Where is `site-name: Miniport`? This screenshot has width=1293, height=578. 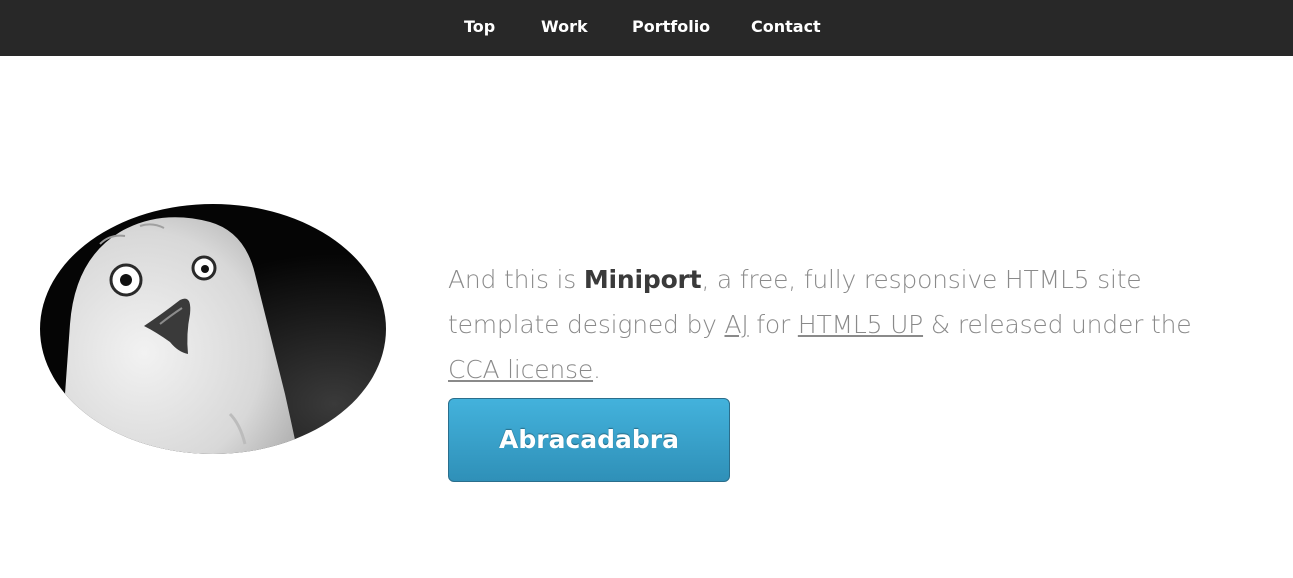
site-name: Miniport is located at coordinates (642, 279).